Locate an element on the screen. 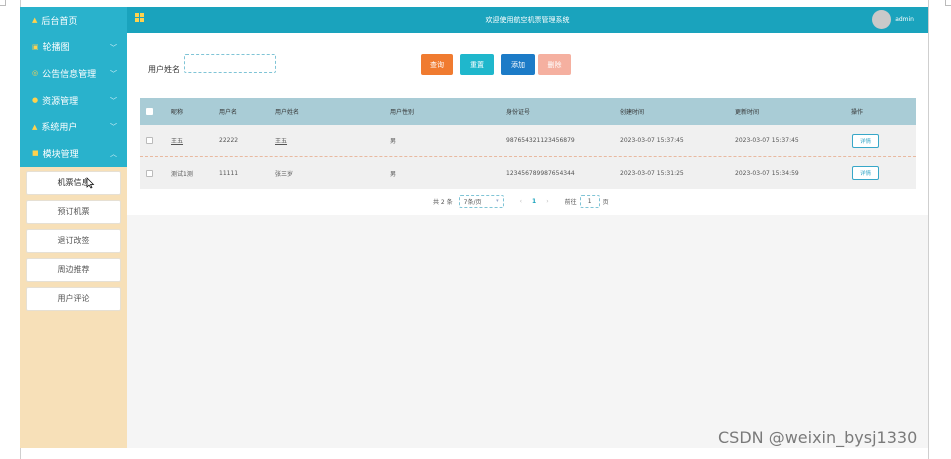  submenu: 机票信息 预订机票 退订改签 周边推荐 用户评论 is located at coordinates (73, 239).